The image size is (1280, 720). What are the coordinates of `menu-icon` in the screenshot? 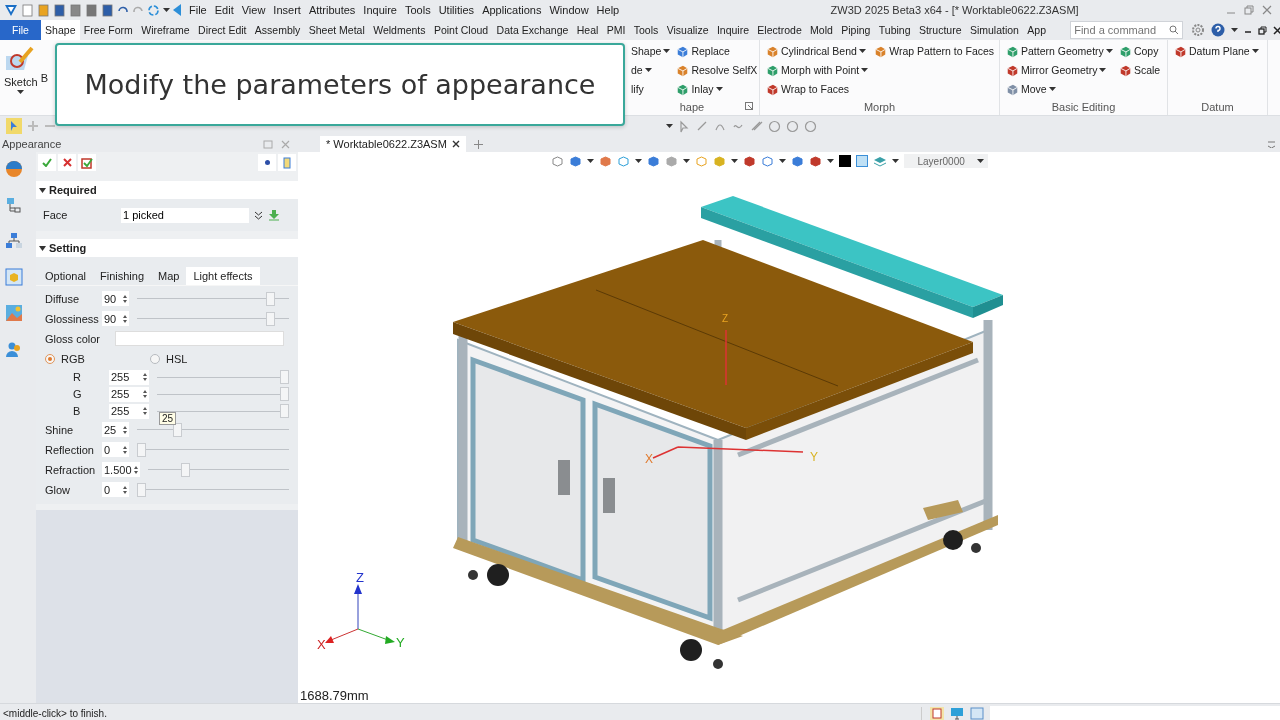 It's located at (1271, 144).